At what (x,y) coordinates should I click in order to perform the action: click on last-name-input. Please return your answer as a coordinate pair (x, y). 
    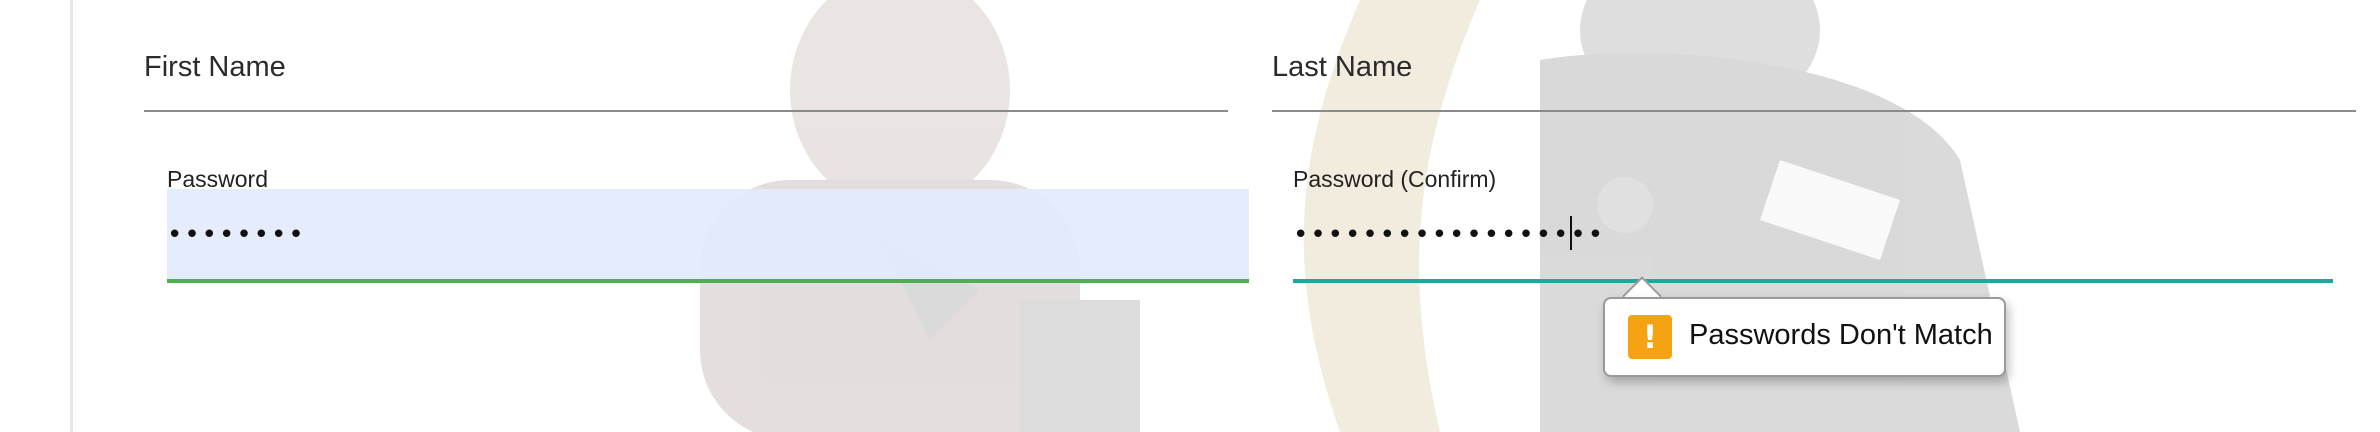
    Looking at the image, I should click on (1814, 111).